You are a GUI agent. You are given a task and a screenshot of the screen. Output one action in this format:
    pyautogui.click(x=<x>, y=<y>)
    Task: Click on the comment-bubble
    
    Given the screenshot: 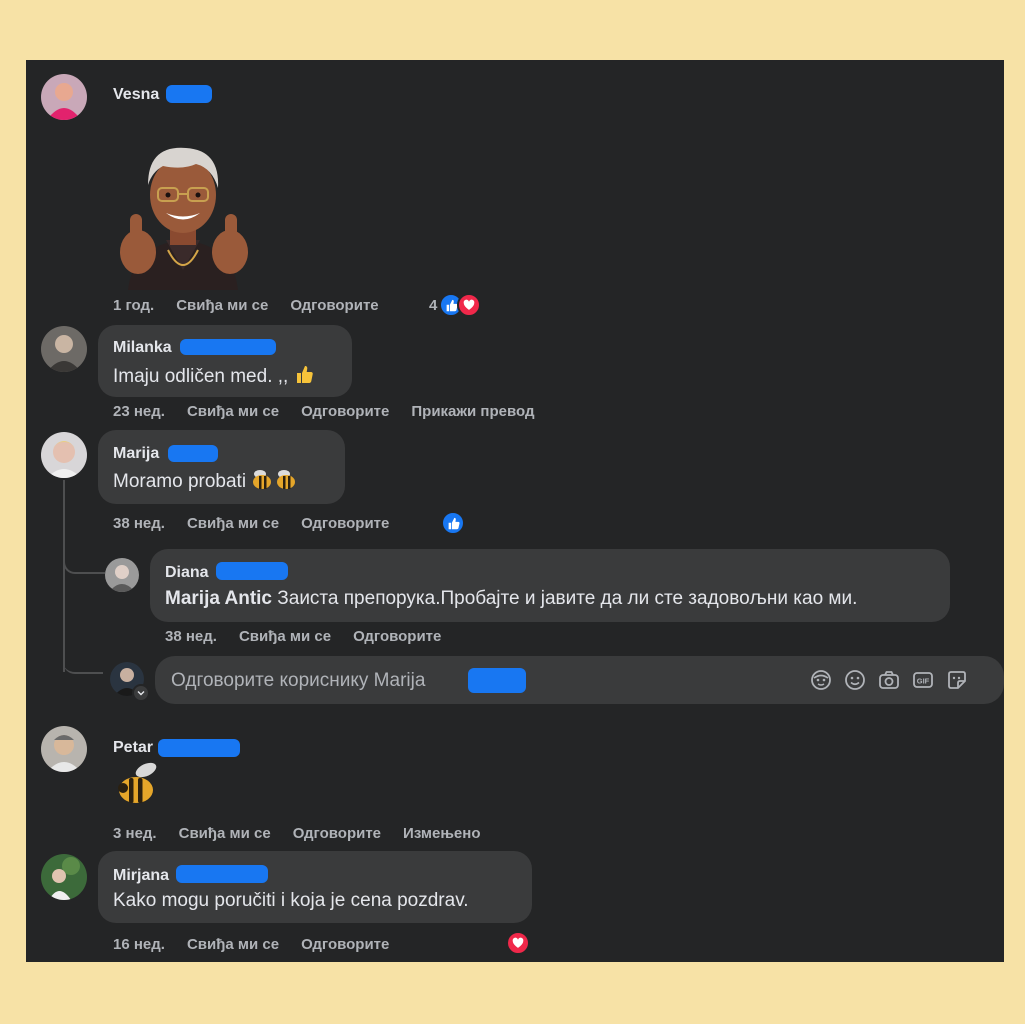 What is the action you would take?
    pyautogui.click(x=315, y=887)
    